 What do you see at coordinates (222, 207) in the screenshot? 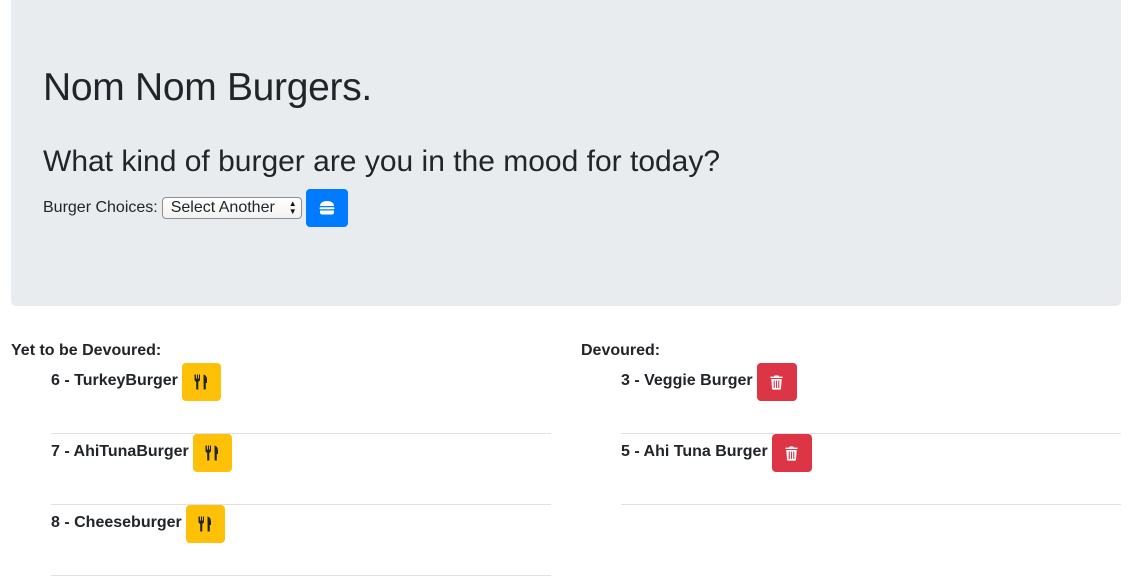
I see `burger-select-value: Select Another` at bounding box center [222, 207].